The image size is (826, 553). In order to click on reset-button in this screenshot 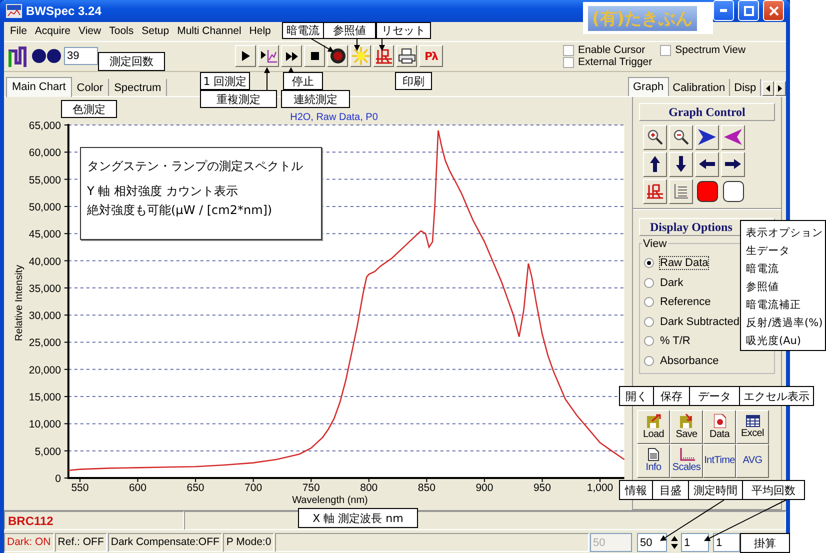, I will do `click(383, 56)`.